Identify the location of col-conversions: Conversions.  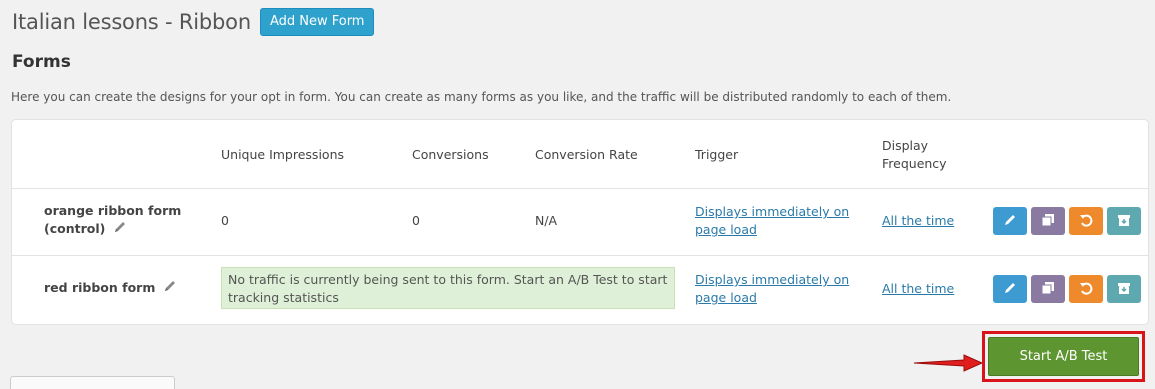
(450, 154).